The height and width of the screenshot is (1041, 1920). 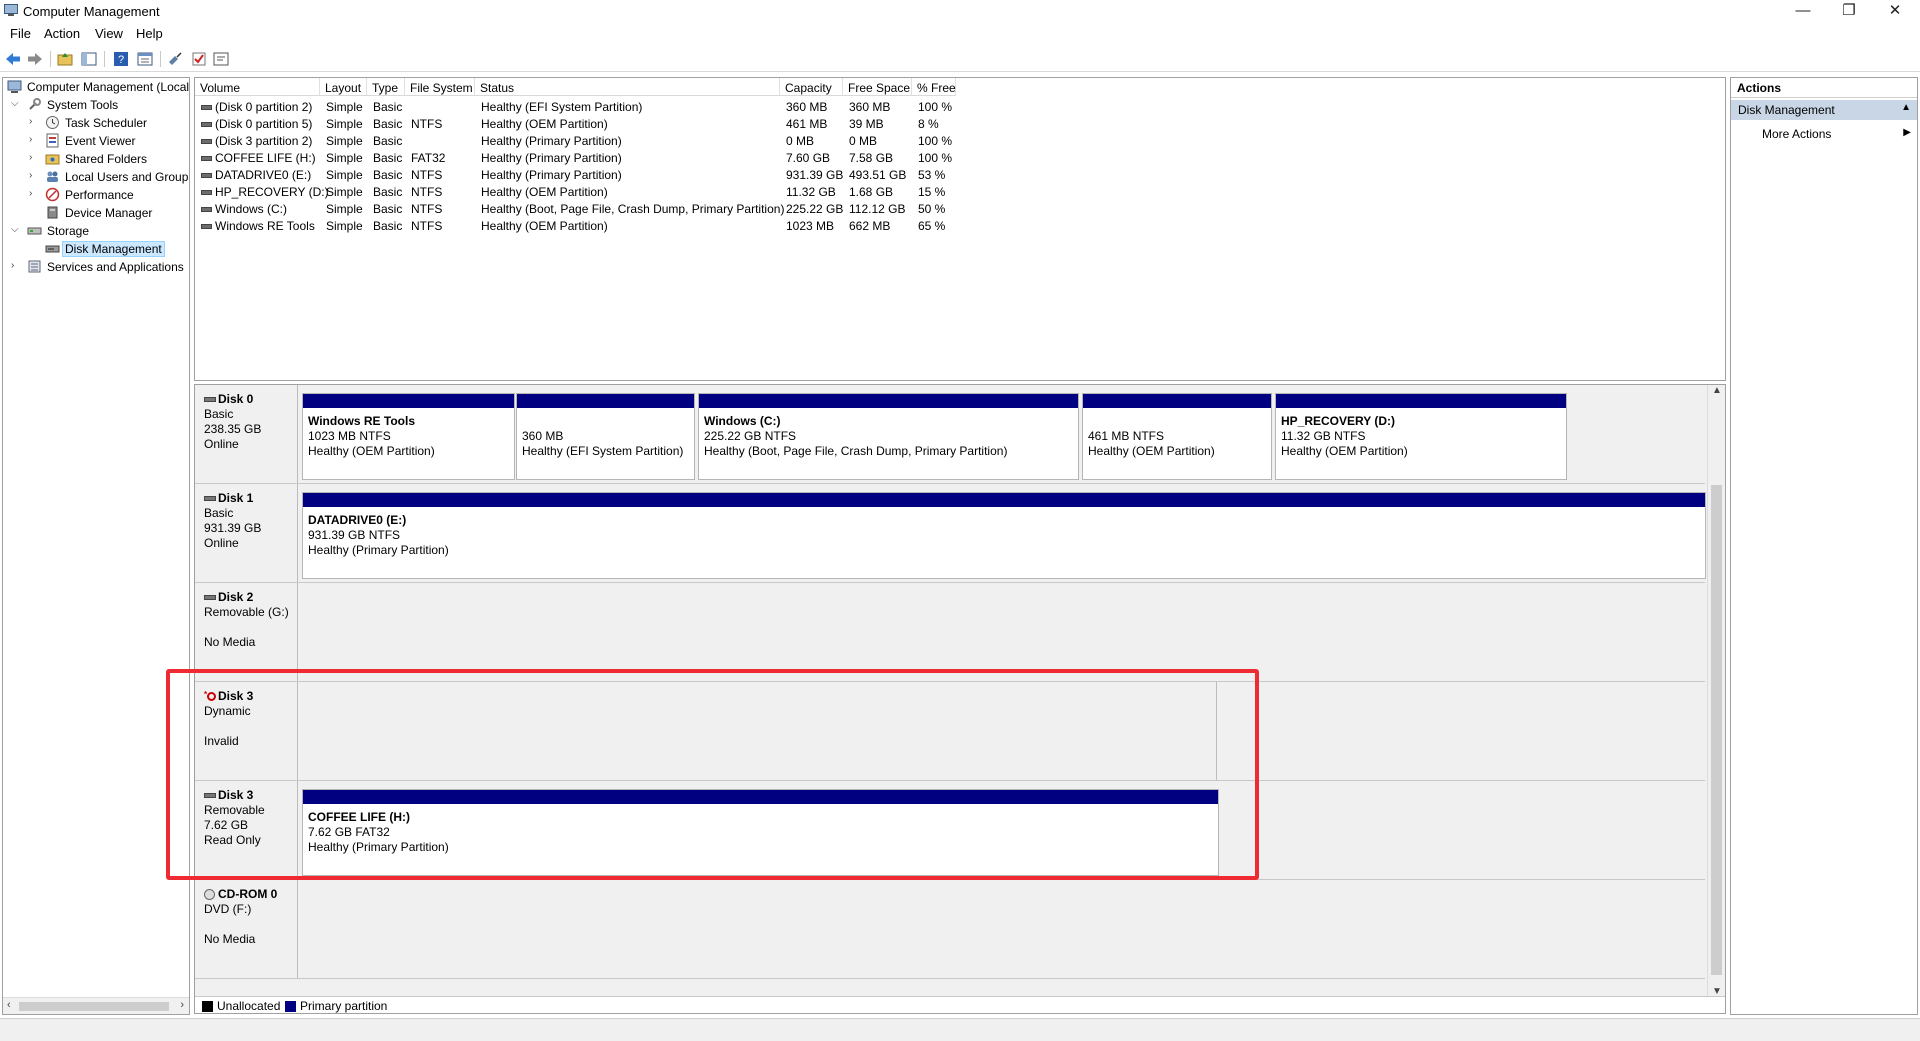 I want to click on column-header-layout: Layout, so click(x=343, y=87).